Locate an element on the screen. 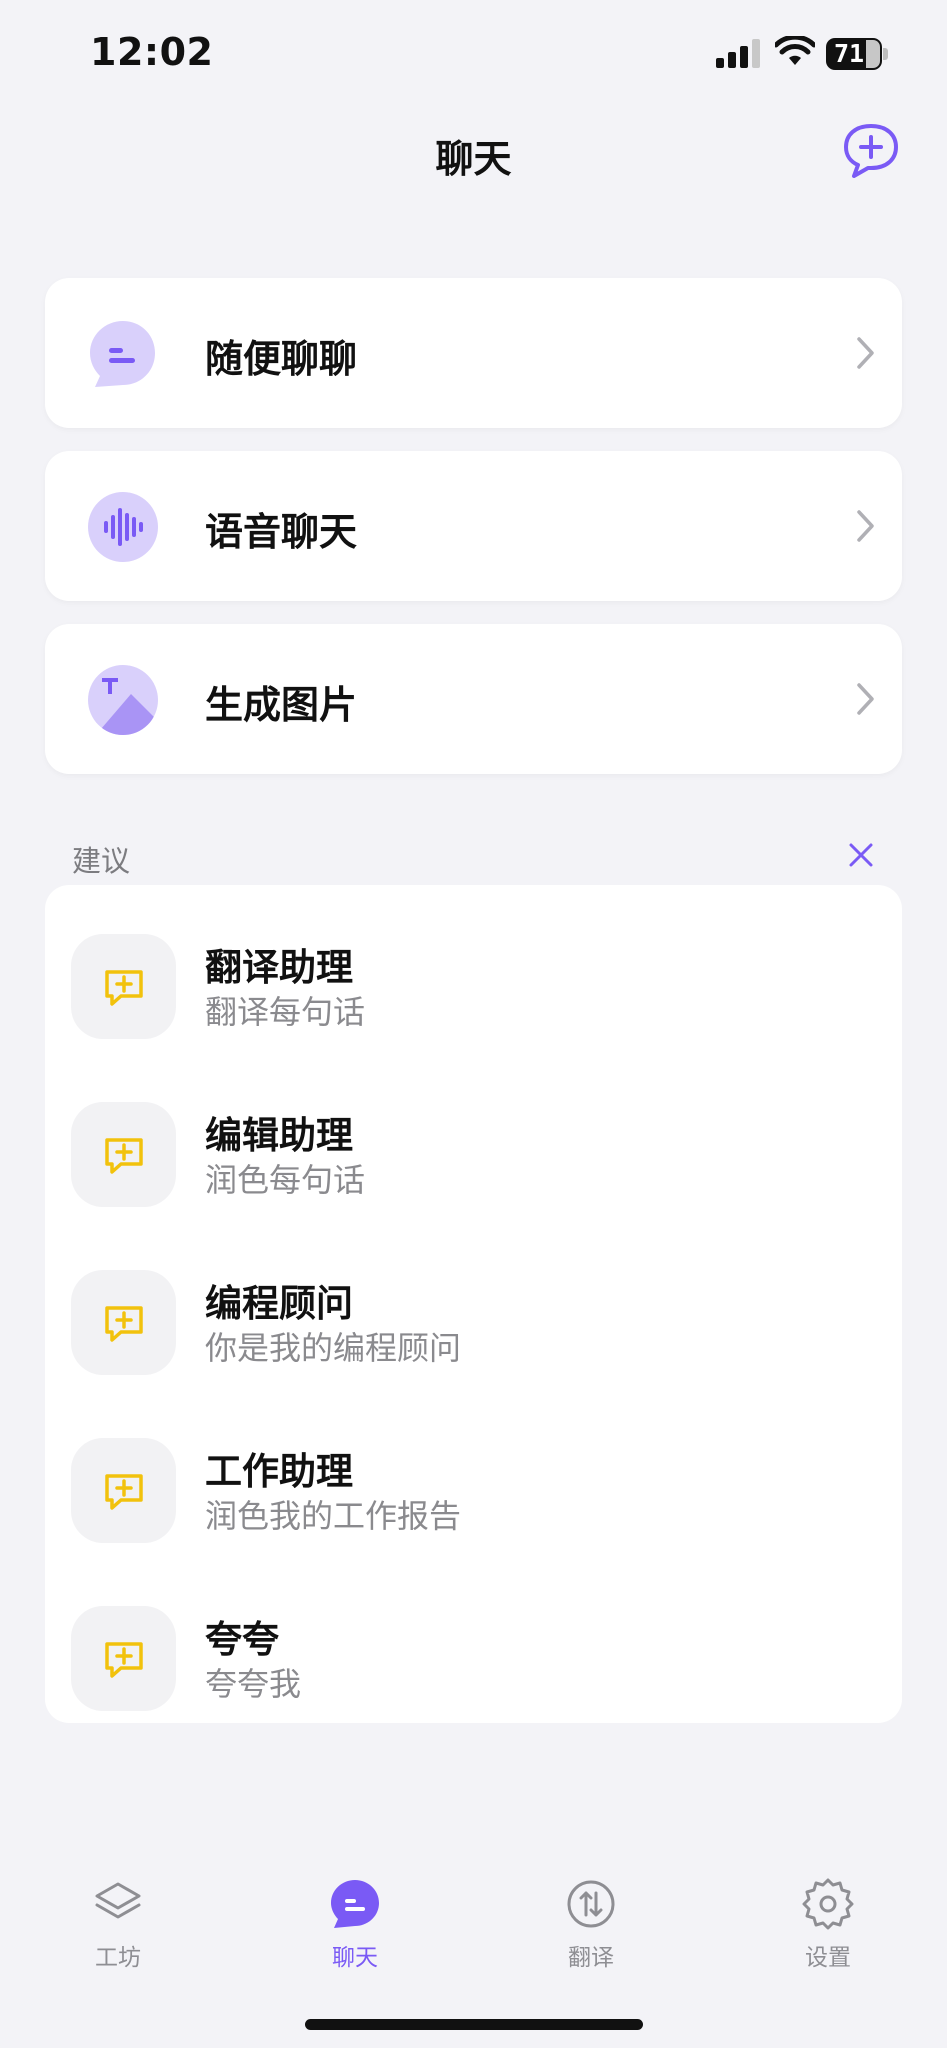 This screenshot has height=2048, width=947. suggestion-title: 编辑助理 is located at coordinates (279, 1135).